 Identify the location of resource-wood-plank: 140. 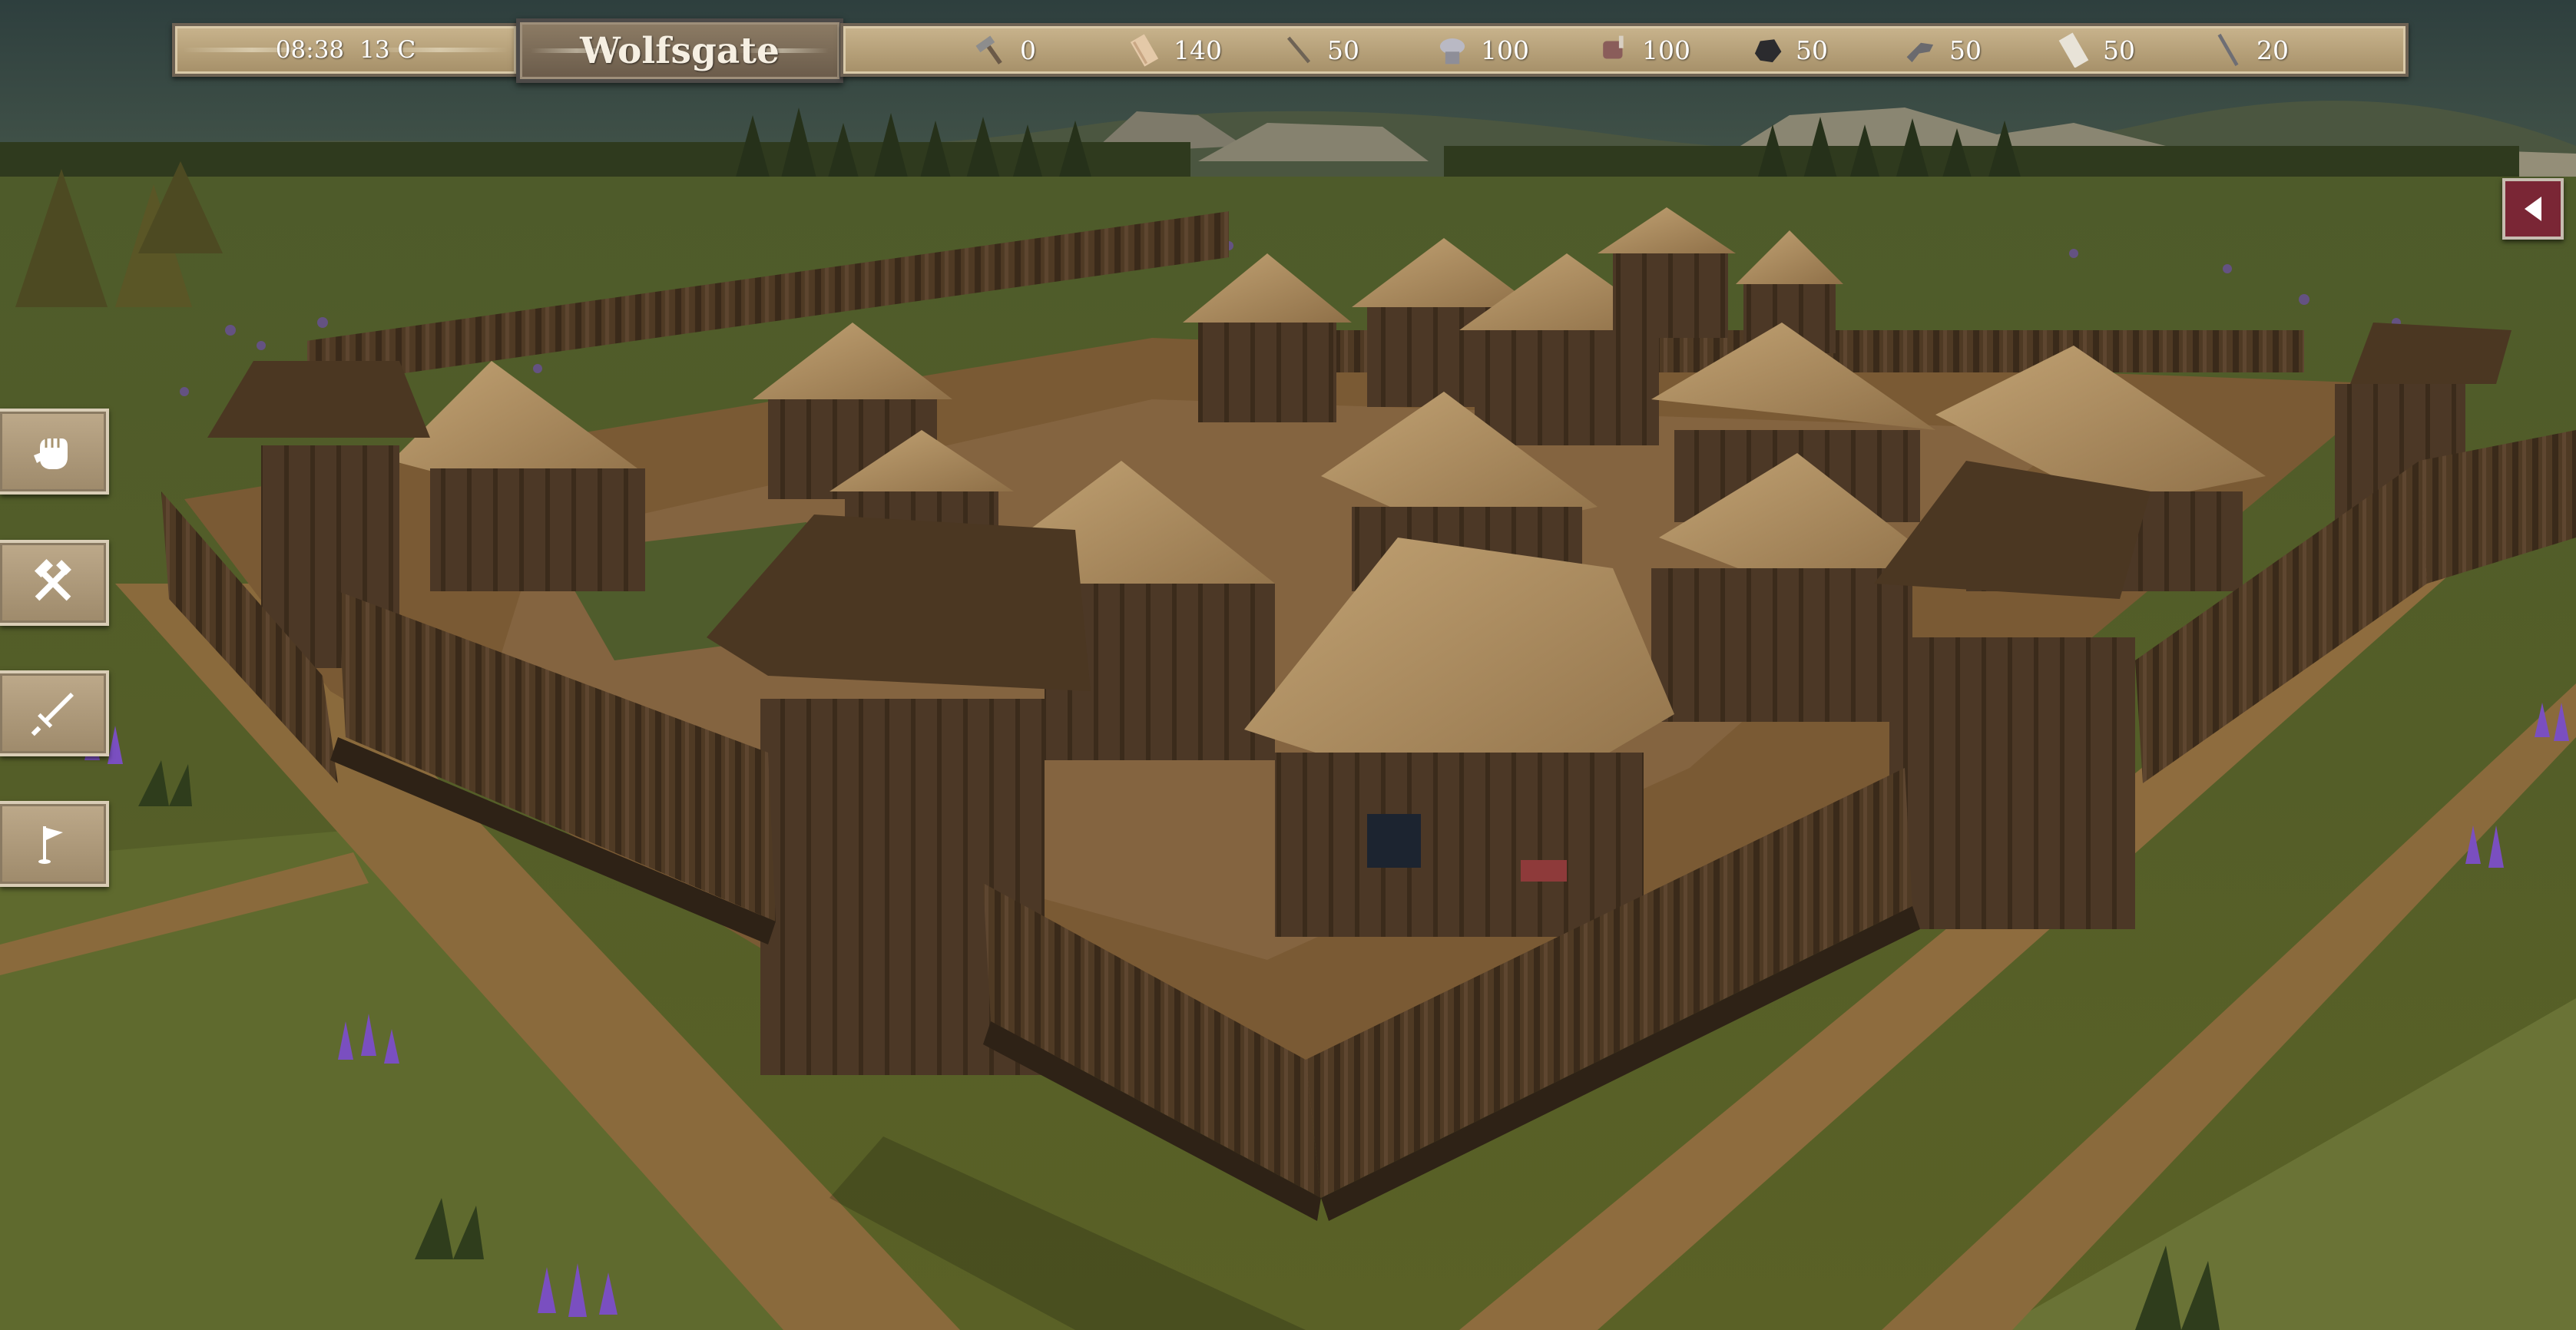
(1174, 50).